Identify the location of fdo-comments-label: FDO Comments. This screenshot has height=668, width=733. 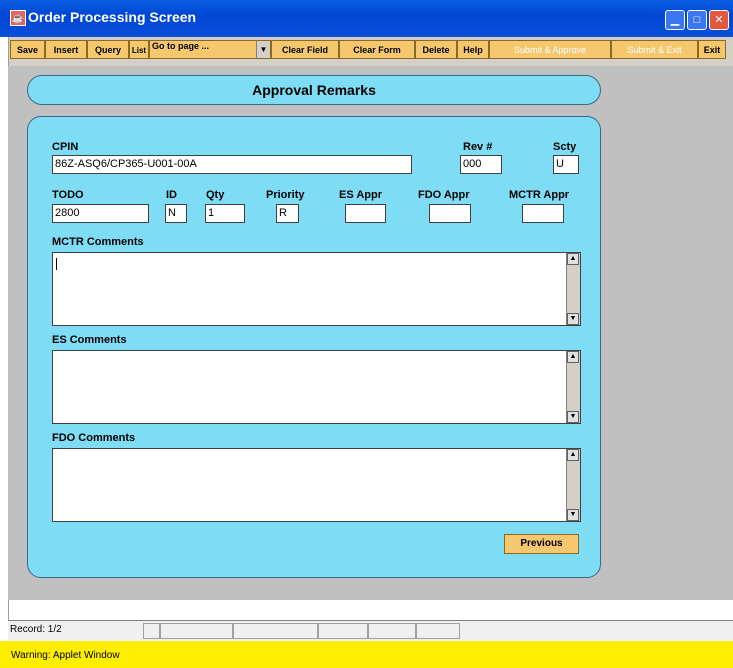
(94, 438).